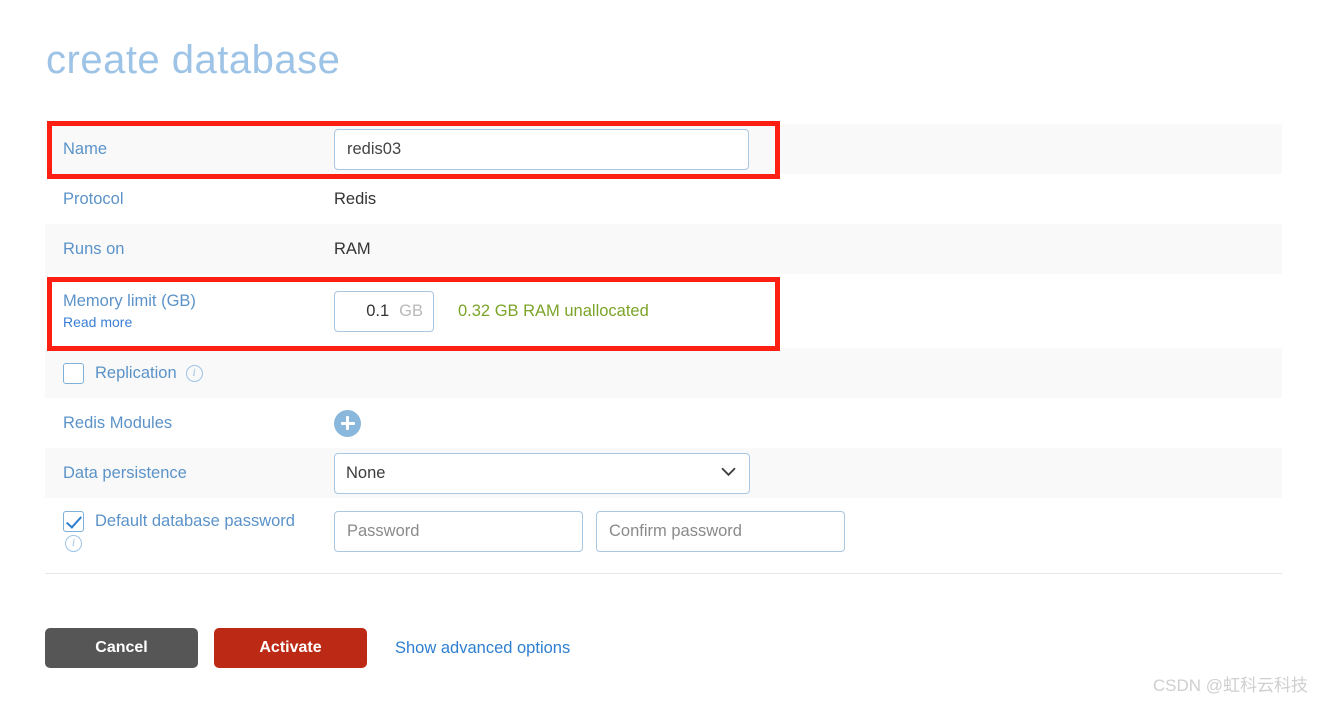 This screenshot has width=1326, height=712. Describe the element at coordinates (720, 531) in the screenshot. I see `confirm-password-input` at that location.